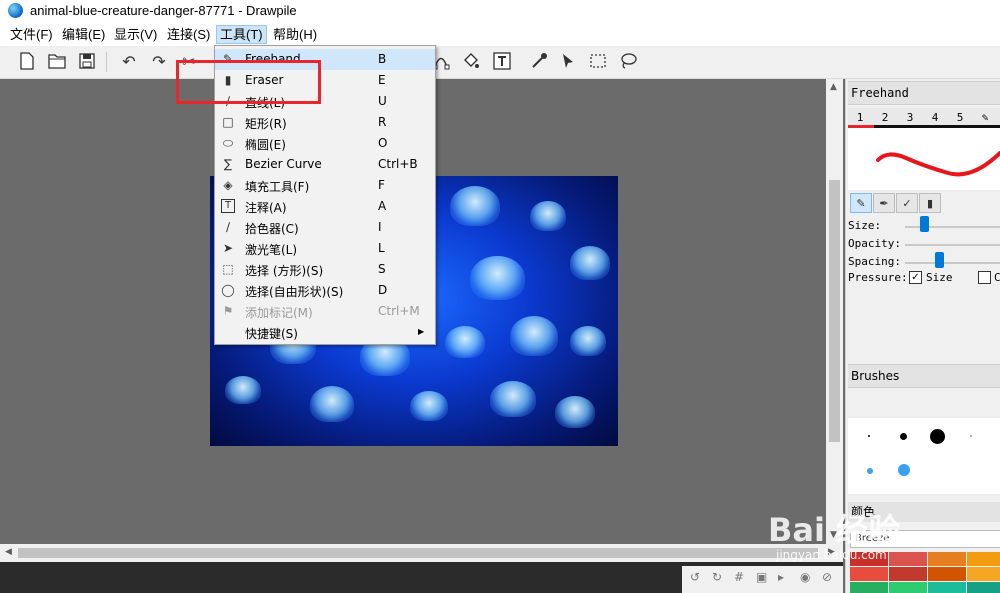 The width and height of the screenshot is (1000, 593). I want to click on flag-icon: ⚑, so click(228, 311).